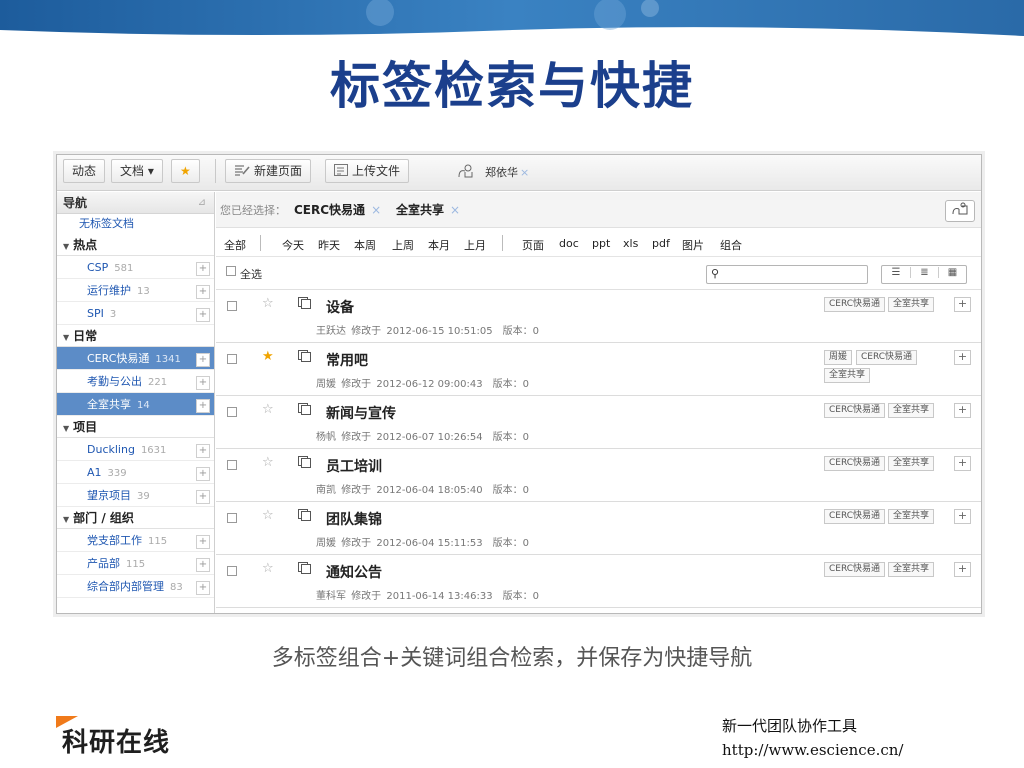  What do you see at coordinates (329, 245) in the screenshot?
I see `filter-yesterday: 昨天` at bounding box center [329, 245].